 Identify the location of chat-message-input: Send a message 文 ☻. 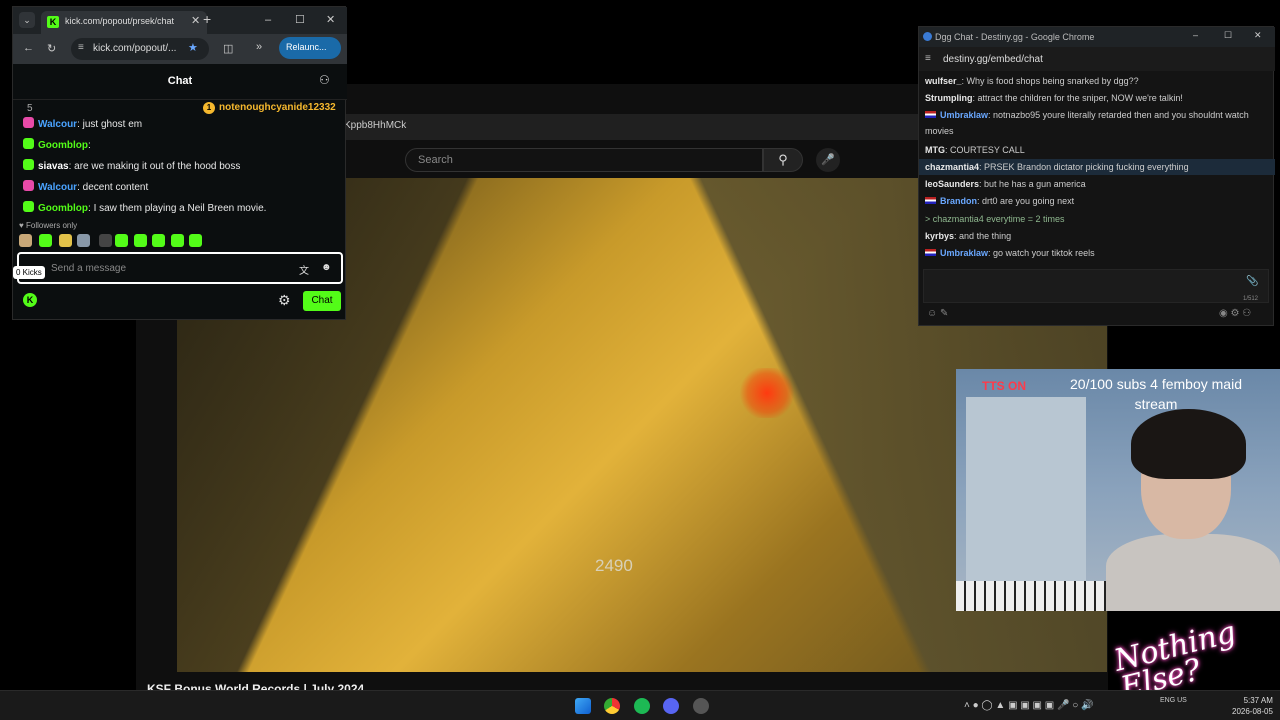
(180, 268).